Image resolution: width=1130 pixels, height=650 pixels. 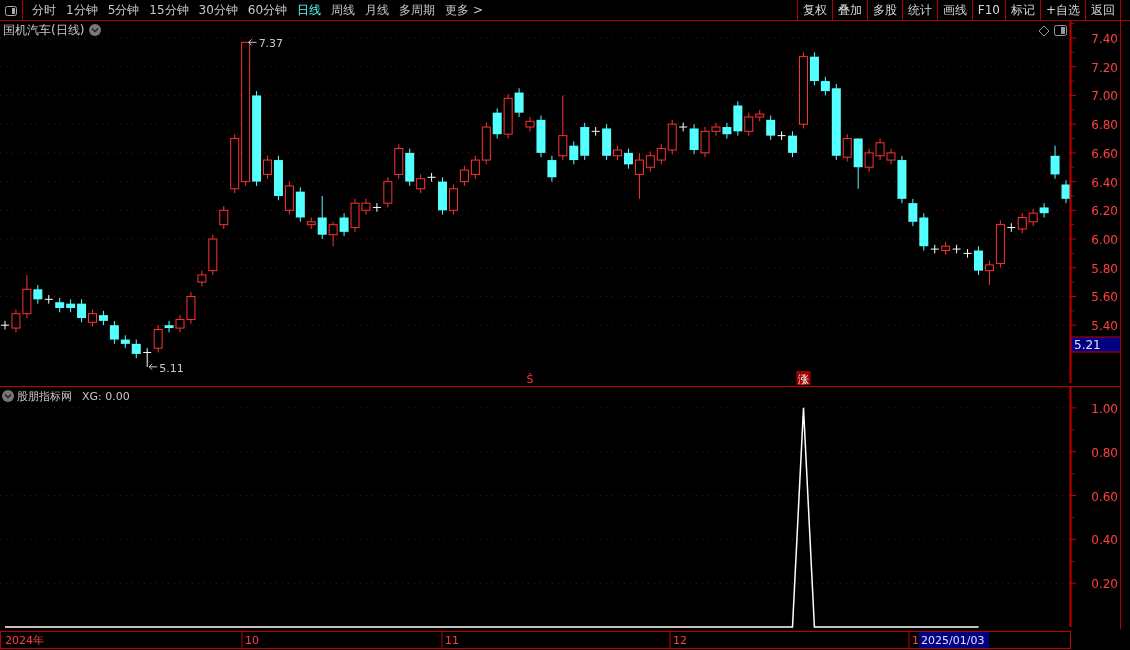 What do you see at coordinates (1095, 344) in the screenshot?
I see `price-tag: 5.21` at bounding box center [1095, 344].